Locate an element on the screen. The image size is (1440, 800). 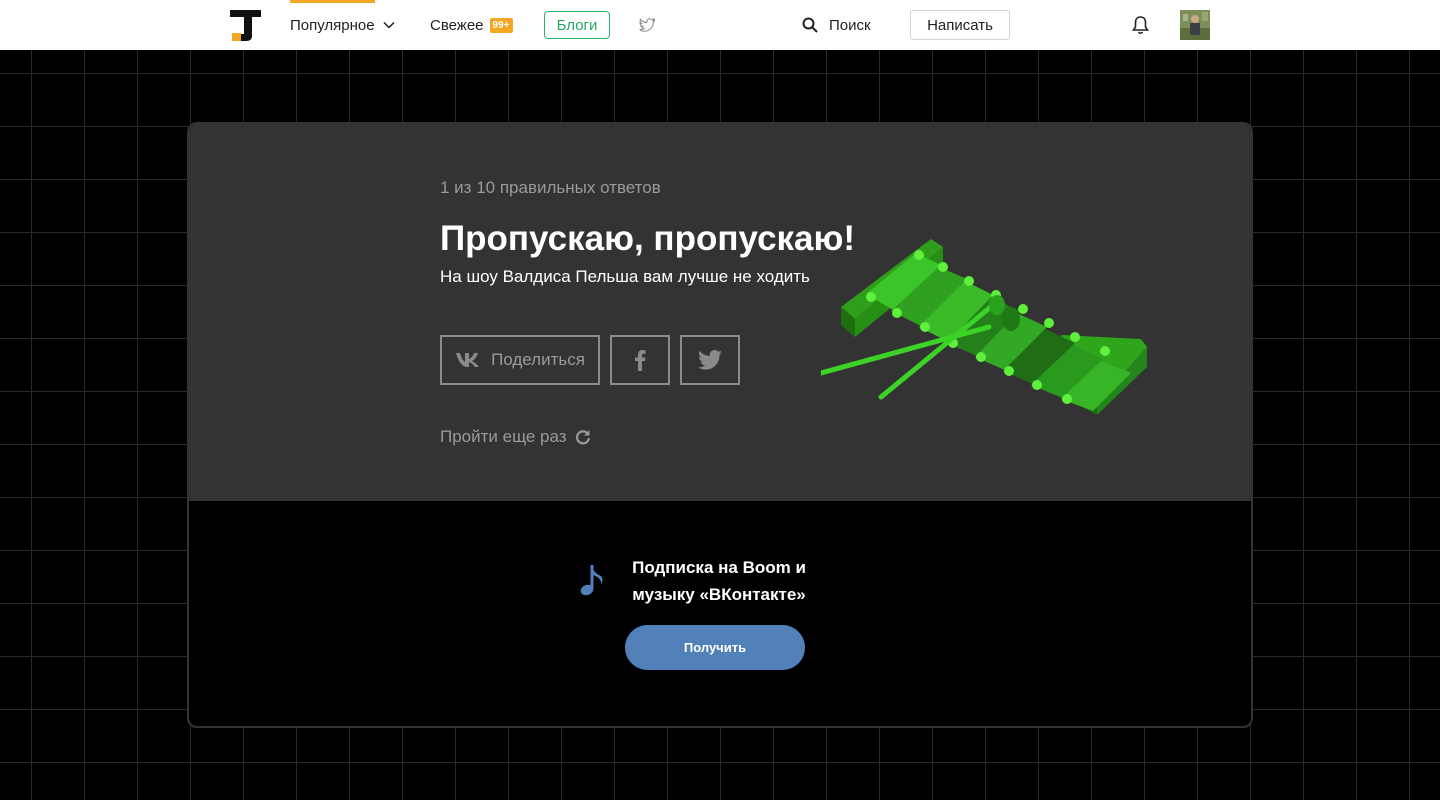
share-twitter-button is located at coordinates (710, 360).